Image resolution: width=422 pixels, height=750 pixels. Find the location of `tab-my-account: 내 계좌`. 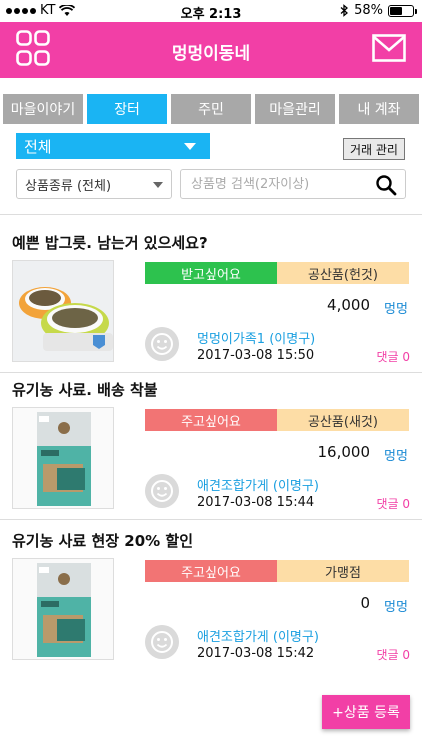

tab-my-account: 내 계좌 is located at coordinates (379, 109).